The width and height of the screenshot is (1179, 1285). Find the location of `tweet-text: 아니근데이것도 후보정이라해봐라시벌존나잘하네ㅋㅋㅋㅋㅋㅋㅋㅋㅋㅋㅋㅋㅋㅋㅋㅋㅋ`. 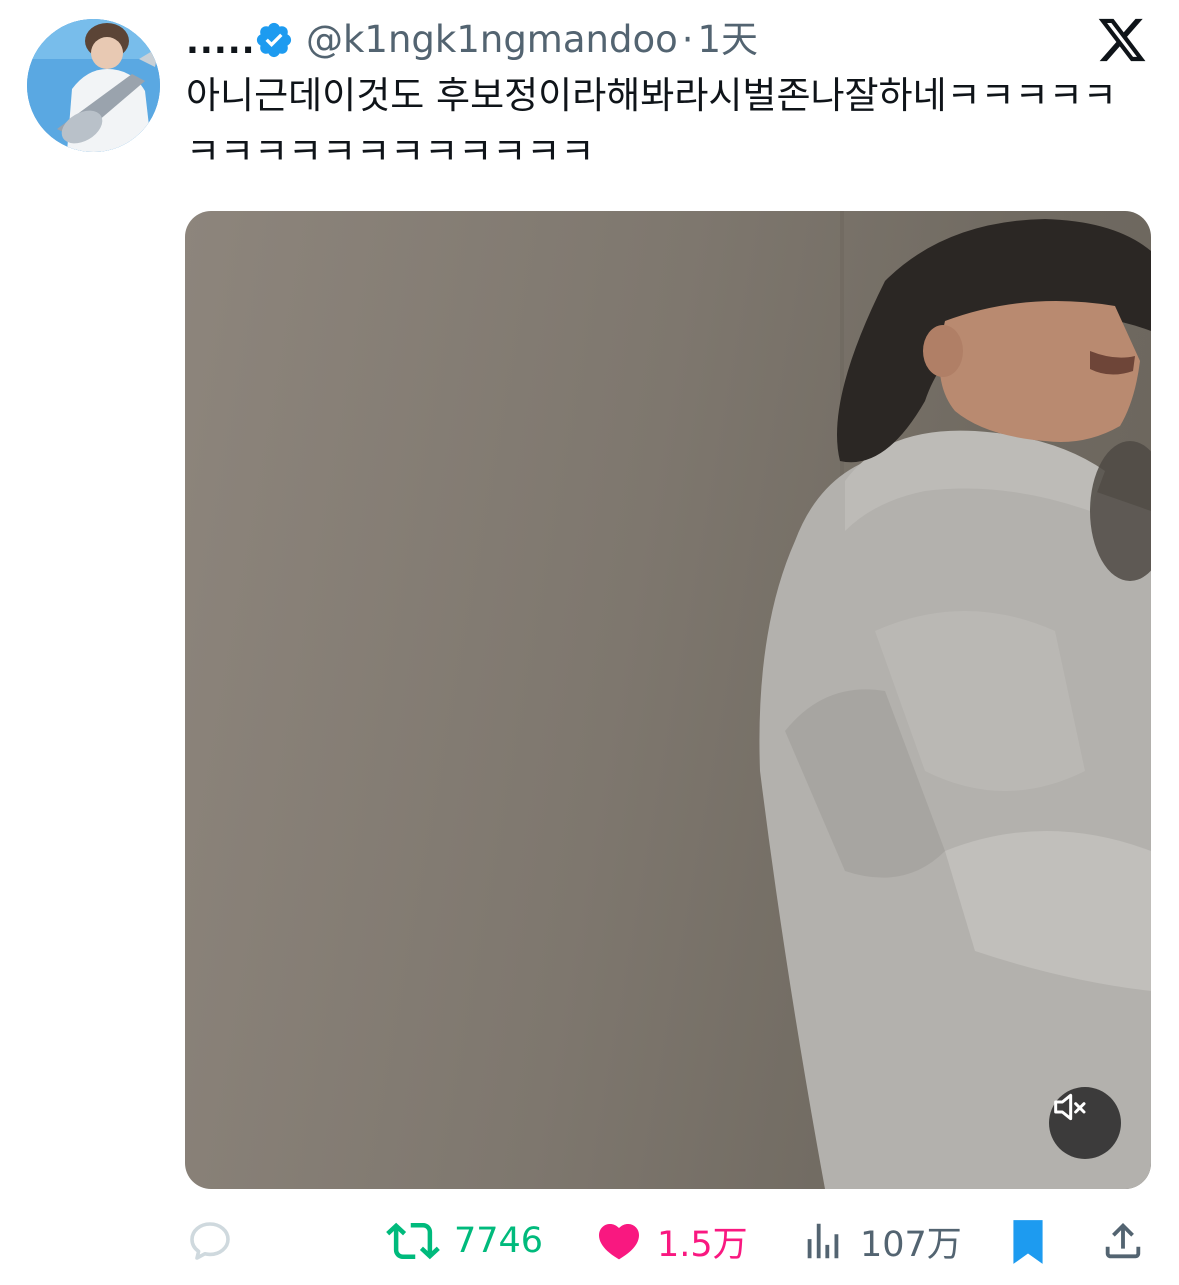

tweet-text: 아니근데이것도 후보정이라해봐라시벌존나잘하네ㅋㅋㅋㅋㅋㅋㅋㅋㅋㅋㅋㅋㅋㅋㅋㅋㅋ is located at coordinates (651, 123).